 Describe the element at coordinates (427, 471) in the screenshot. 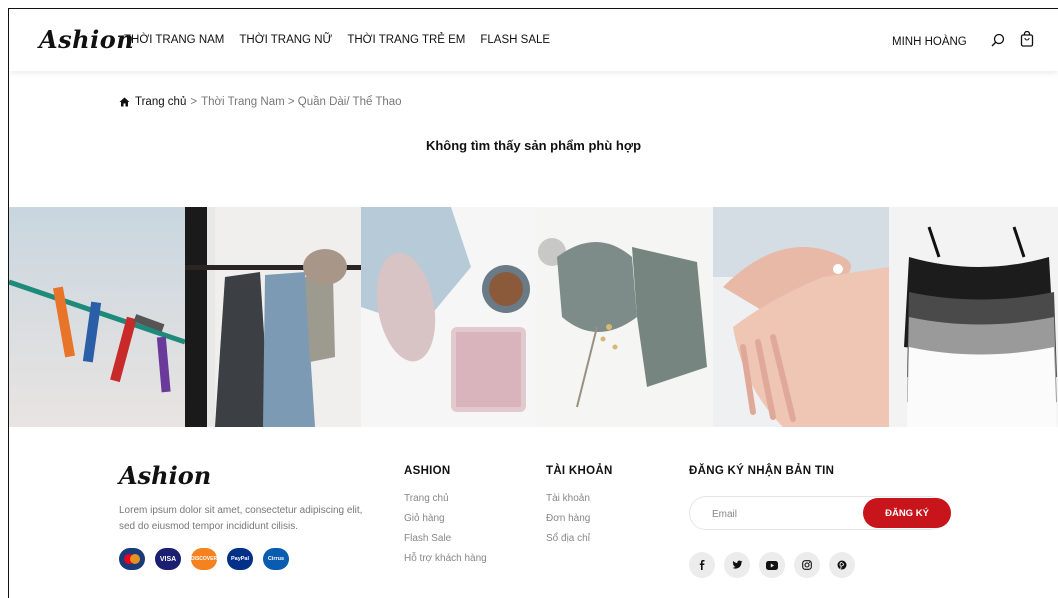

I see `footer-column-title: ASHION` at that location.